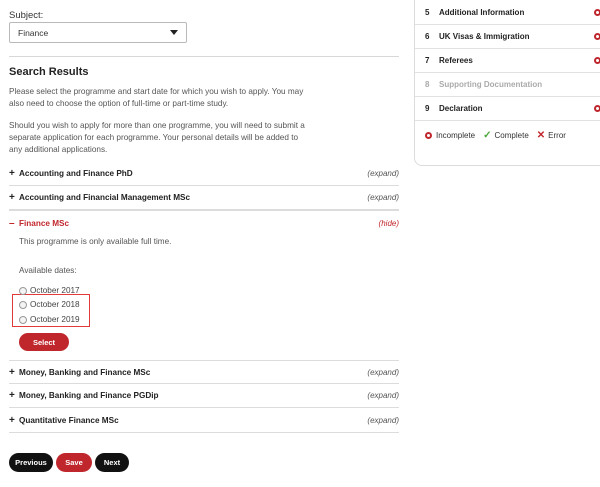  I want to click on step-additional-information: 5 Additional Information, so click(507, 13).